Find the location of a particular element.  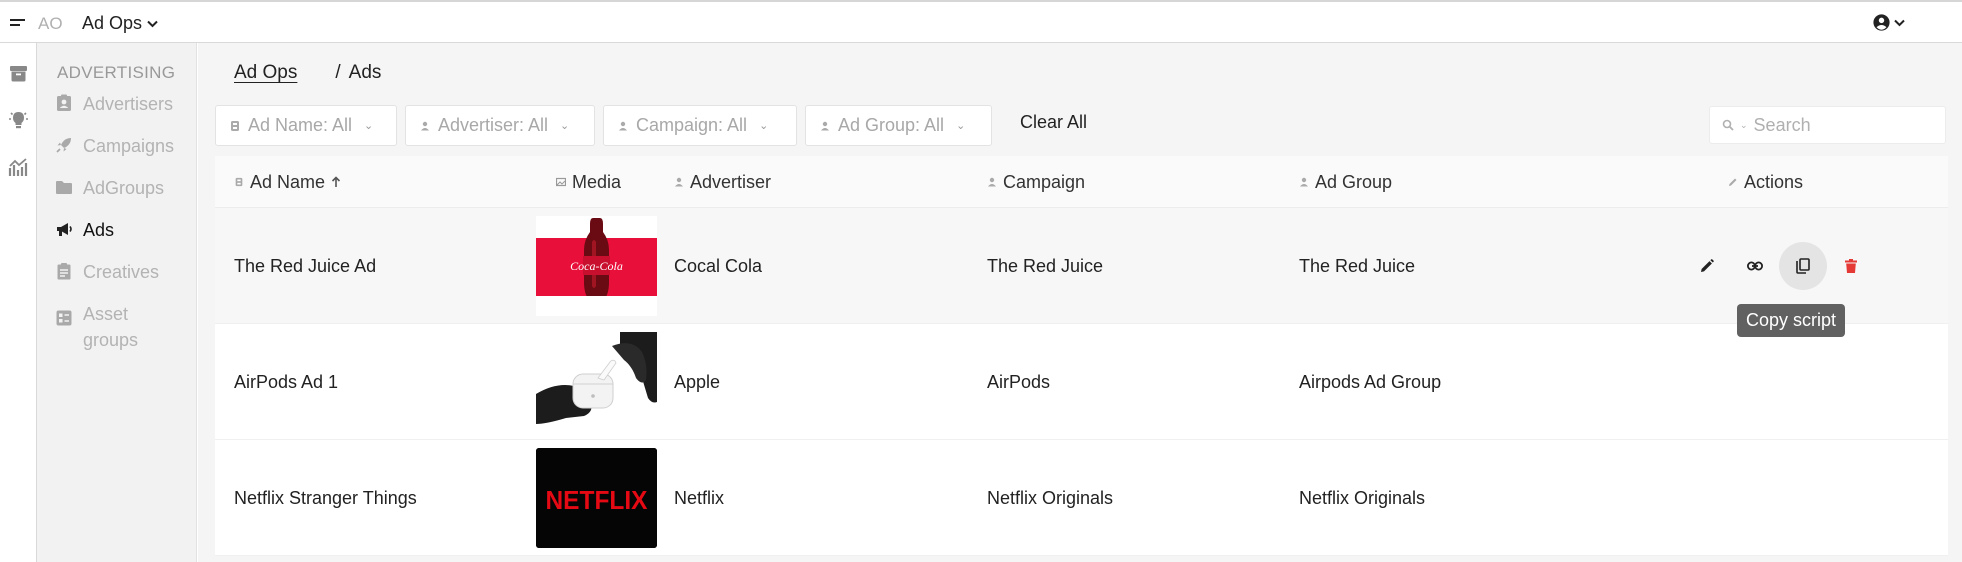

copy-icon is located at coordinates (1803, 266).